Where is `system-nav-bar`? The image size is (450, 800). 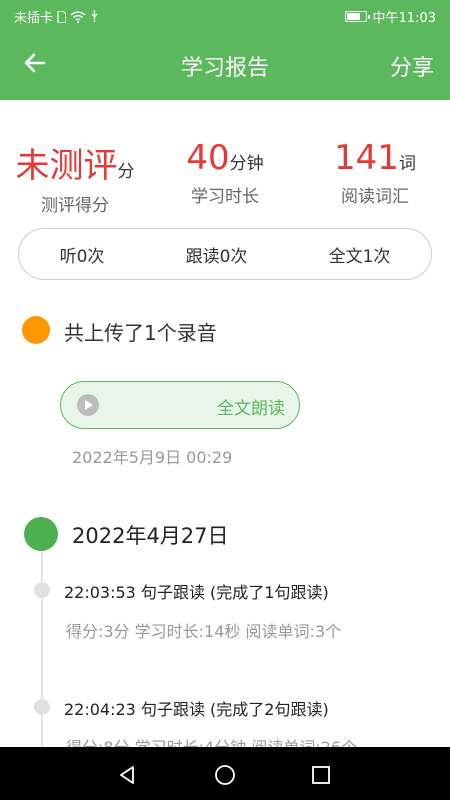
system-nav-bar is located at coordinates (225, 773).